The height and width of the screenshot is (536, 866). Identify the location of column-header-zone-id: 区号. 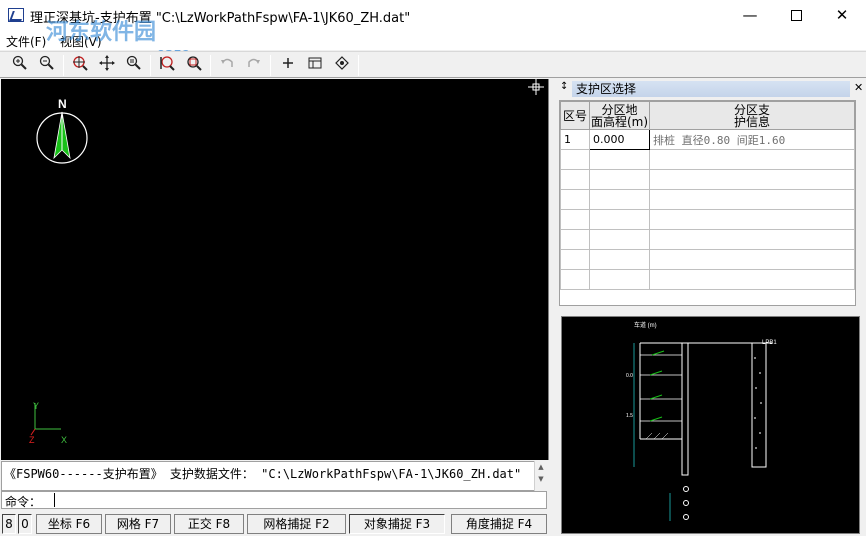
(575, 115).